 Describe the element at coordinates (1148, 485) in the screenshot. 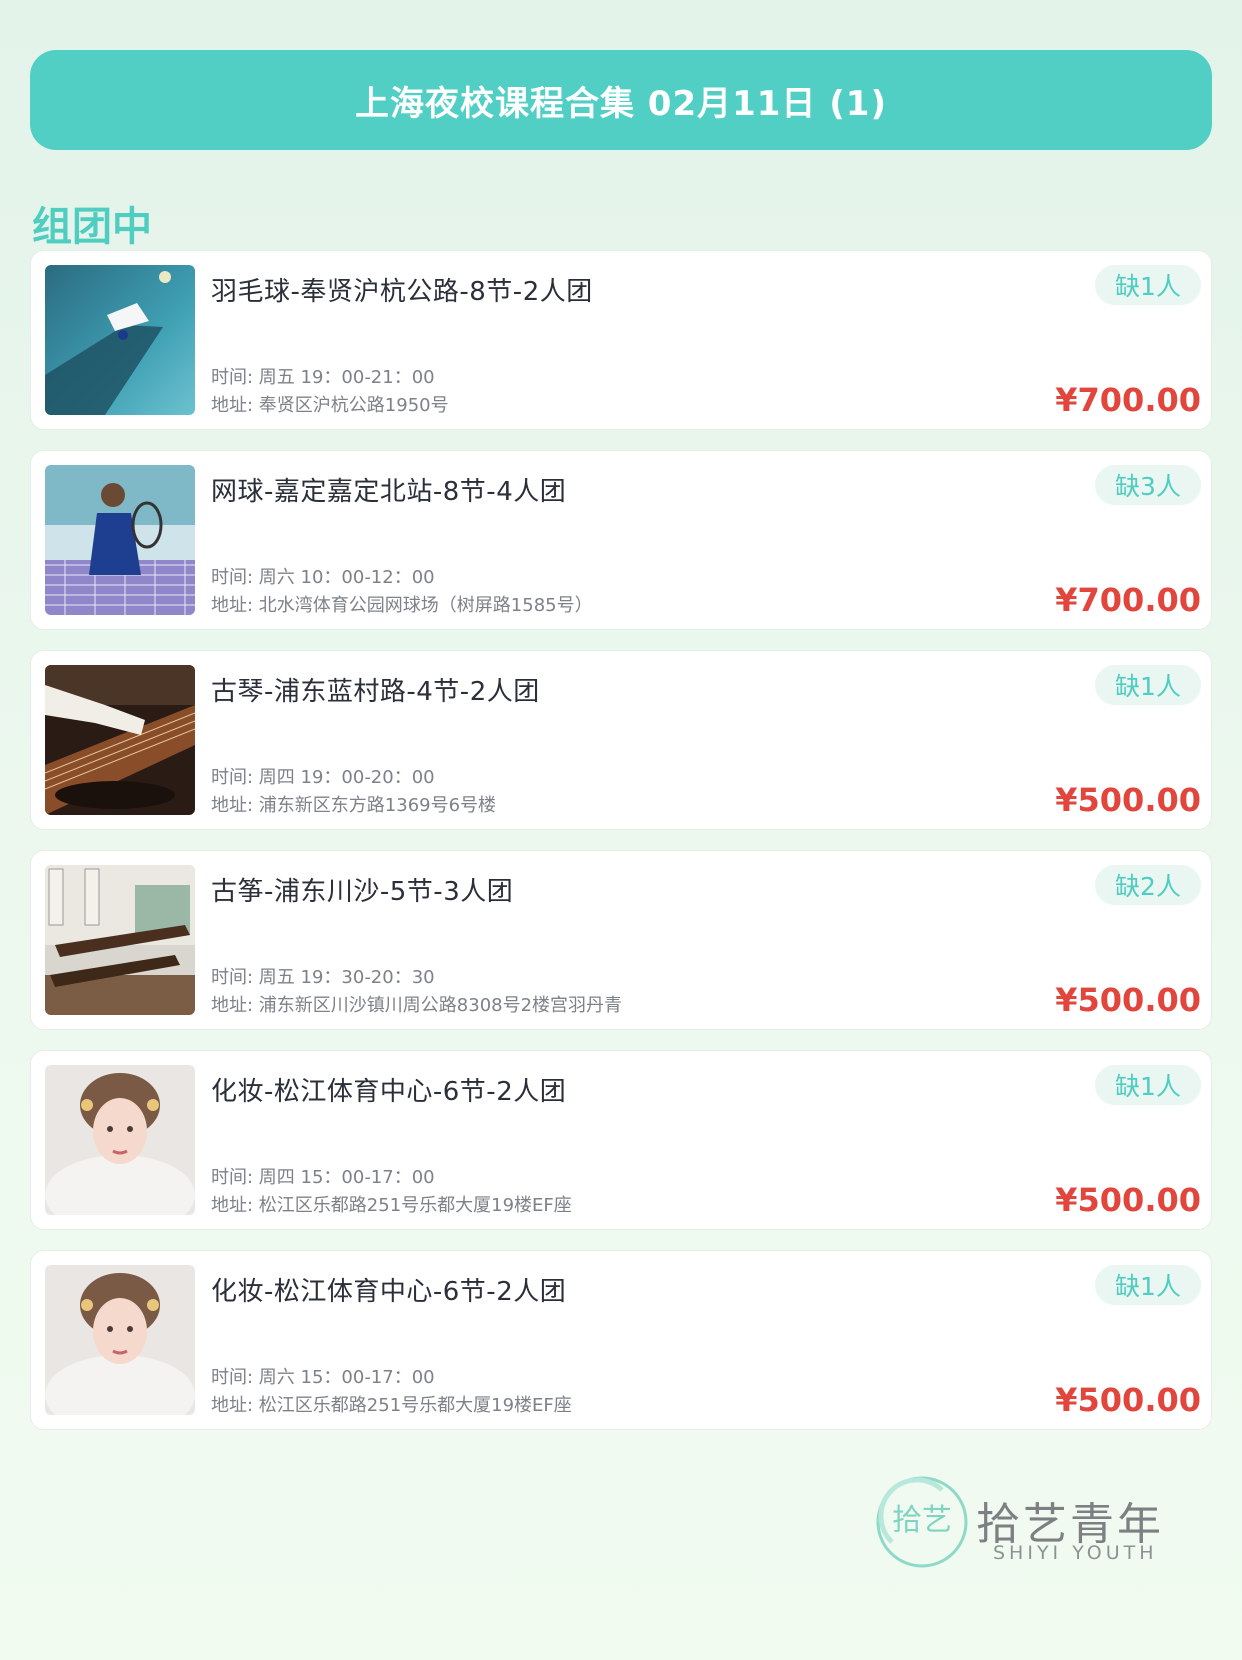

I see `spots-left-badge: 缺3人` at that location.